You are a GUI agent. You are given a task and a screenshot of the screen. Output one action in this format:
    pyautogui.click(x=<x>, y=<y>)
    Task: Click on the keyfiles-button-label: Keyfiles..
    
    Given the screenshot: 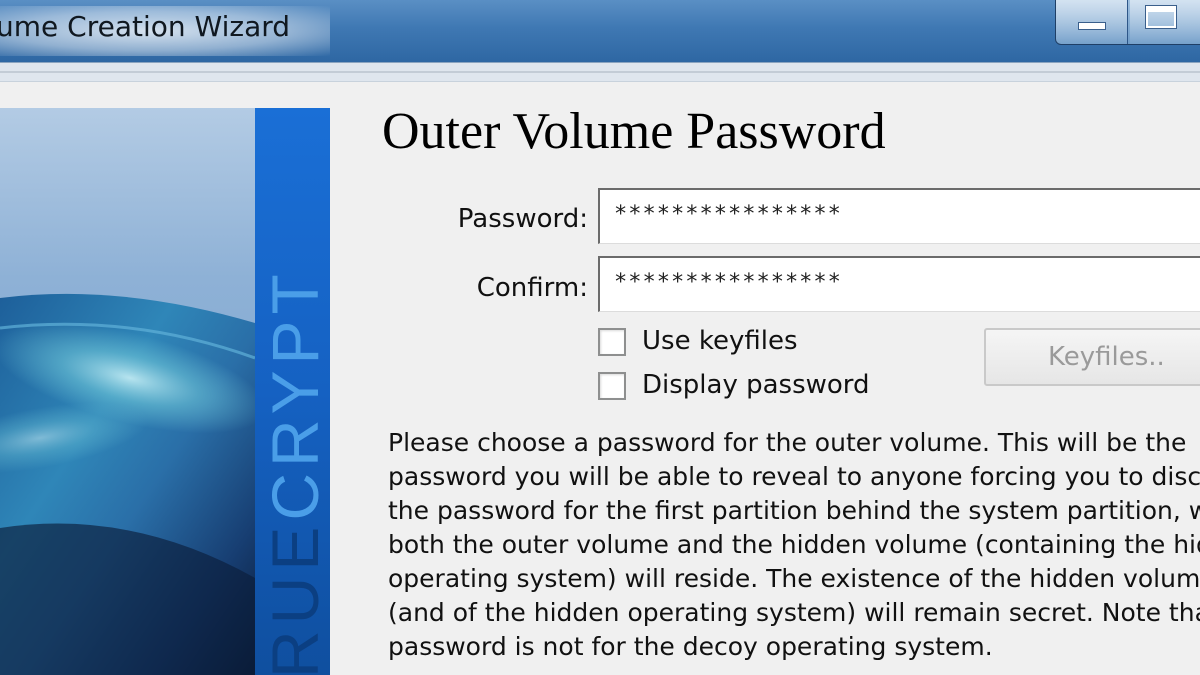 What is the action you would take?
    pyautogui.click(x=1106, y=357)
    